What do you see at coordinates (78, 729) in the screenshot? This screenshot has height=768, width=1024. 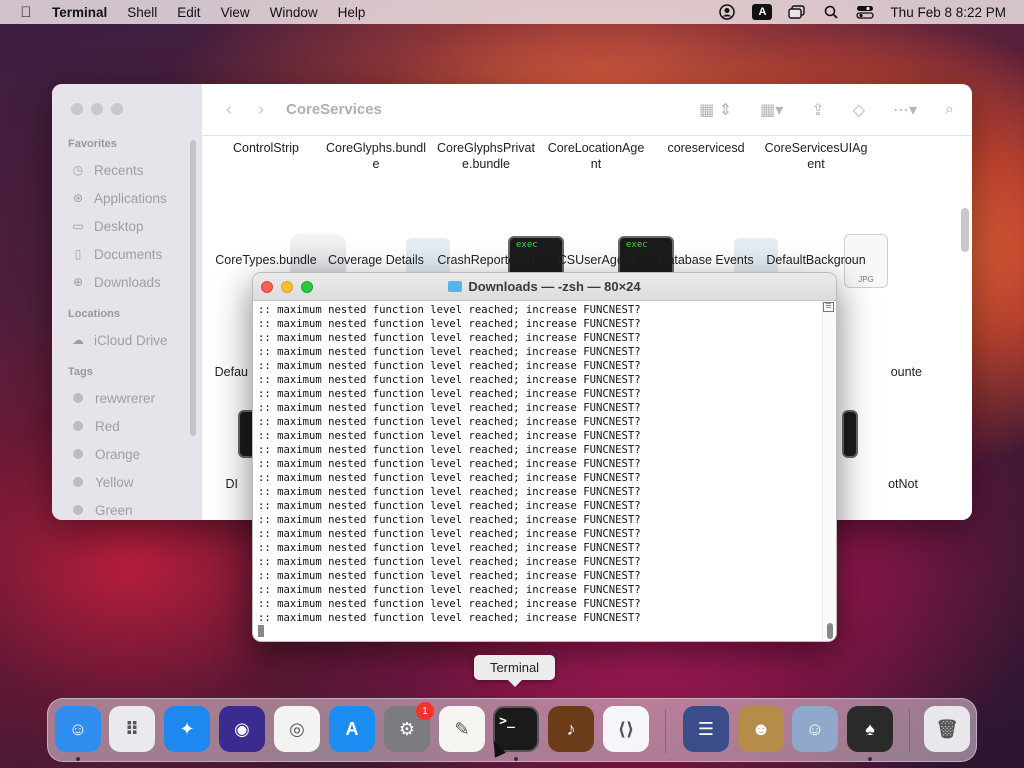 I see `finder-dock-icon: ☺` at bounding box center [78, 729].